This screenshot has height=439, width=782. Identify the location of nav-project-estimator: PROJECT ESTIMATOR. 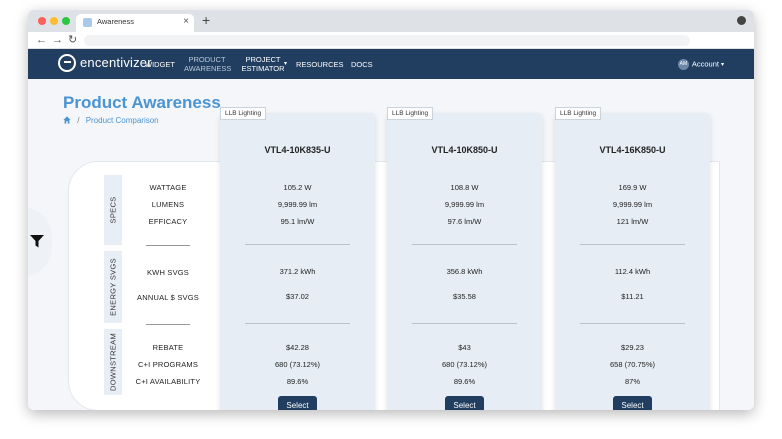
(263, 64).